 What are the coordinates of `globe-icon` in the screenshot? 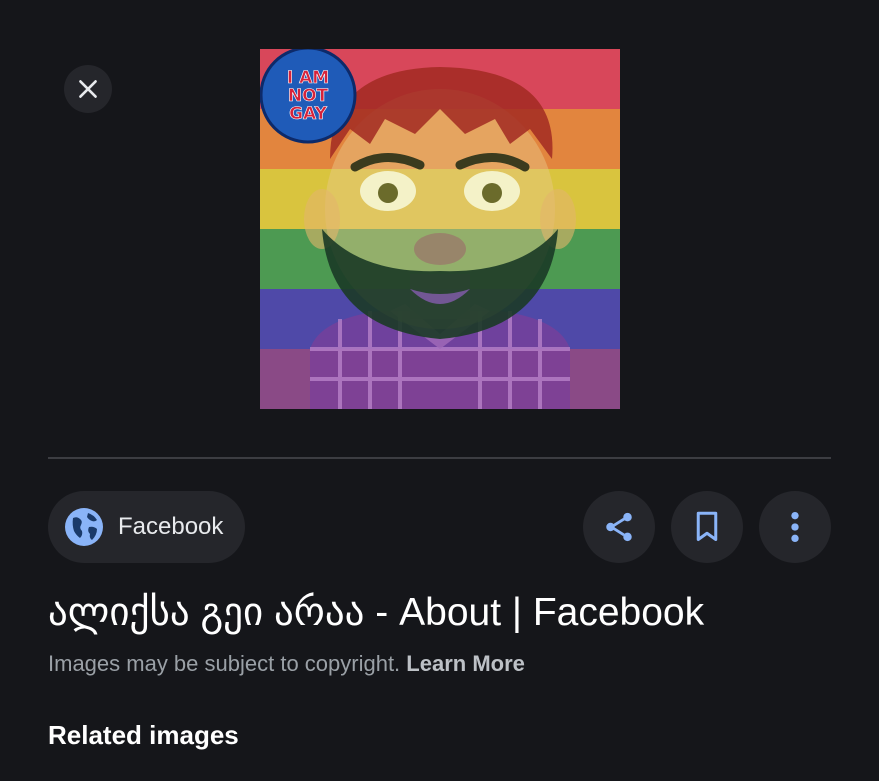 It's located at (84, 527).